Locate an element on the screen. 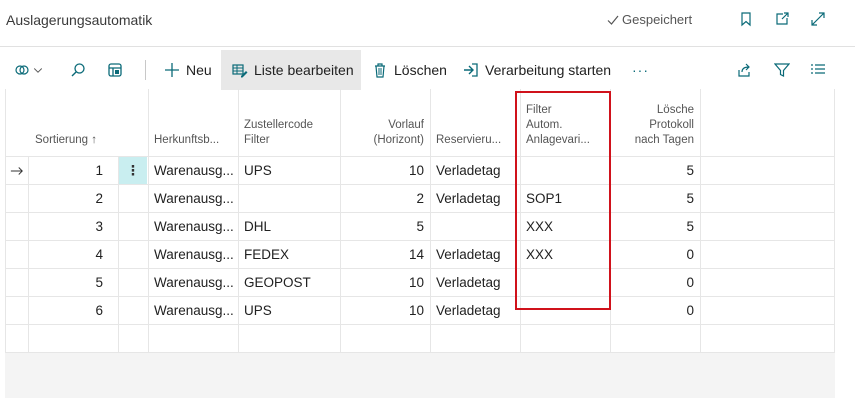 This screenshot has height=398, width=855. filter-button is located at coordinates (782, 70).